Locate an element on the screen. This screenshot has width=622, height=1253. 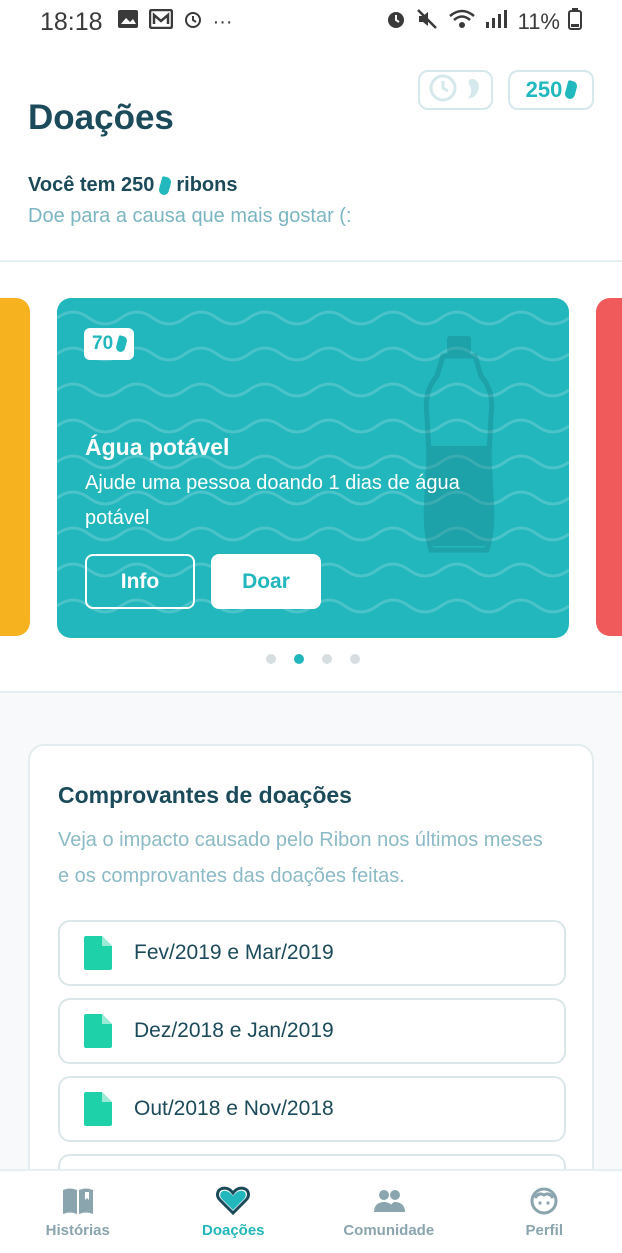
receipt-item: Out/2018 e Nov/2018 is located at coordinates (312, 1109).